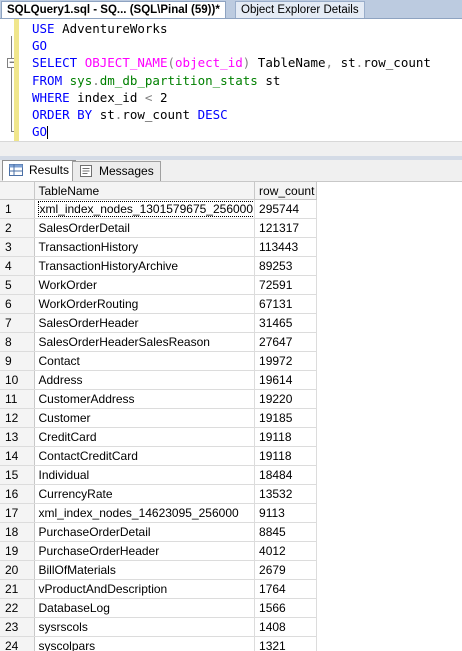 The width and height of the screenshot is (462, 651). What do you see at coordinates (144, 380) in the screenshot?
I see `tablename-cell: Address` at bounding box center [144, 380].